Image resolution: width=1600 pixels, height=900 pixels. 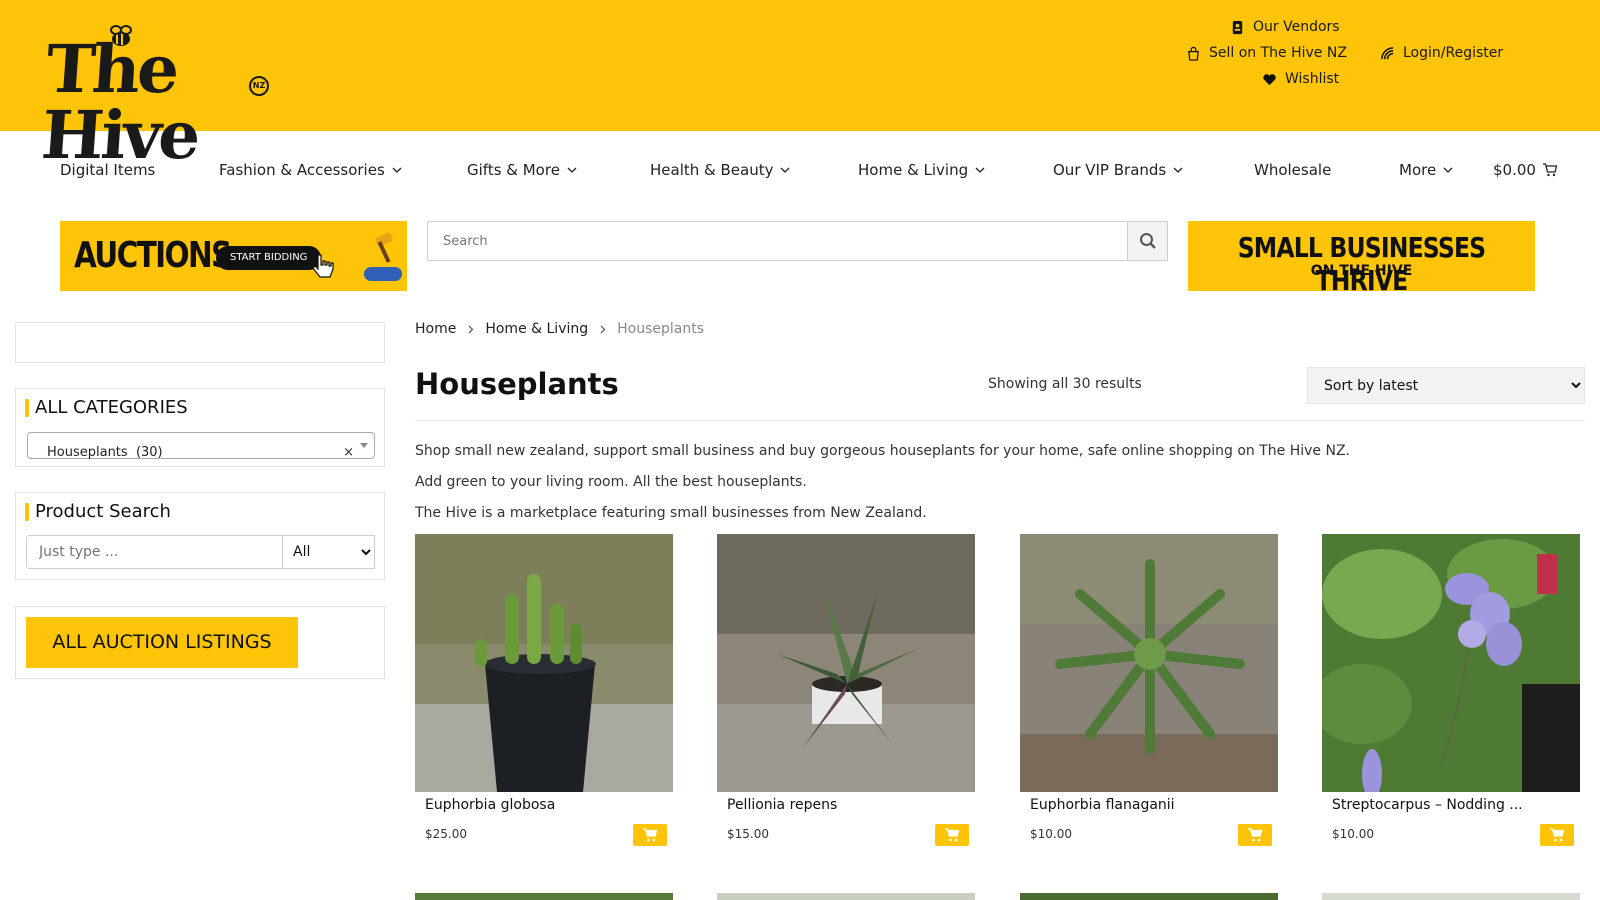 What do you see at coordinates (323, 266) in the screenshot?
I see `pointer-hand-icon` at bounding box center [323, 266].